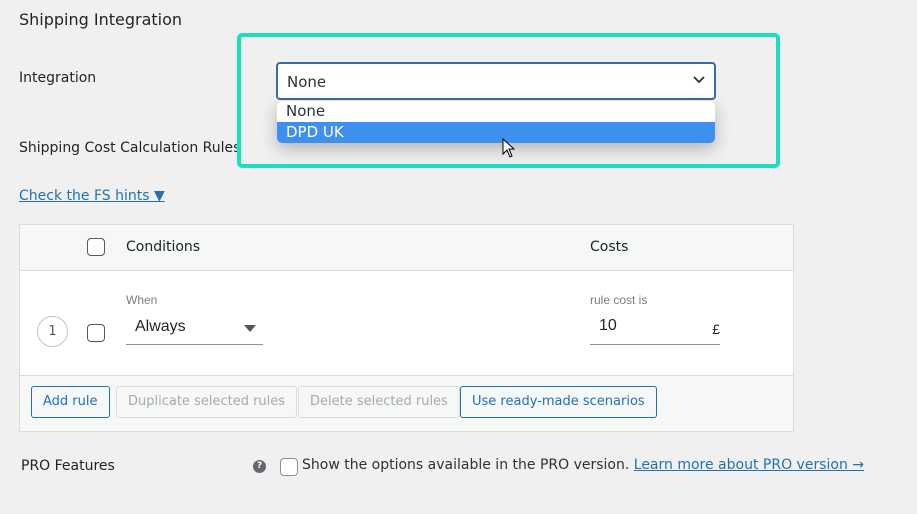 Image resolution: width=917 pixels, height=514 pixels. What do you see at coordinates (96, 247) in the screenshot?
I see `select-all-checkbox` at bounding box center [96, 247].